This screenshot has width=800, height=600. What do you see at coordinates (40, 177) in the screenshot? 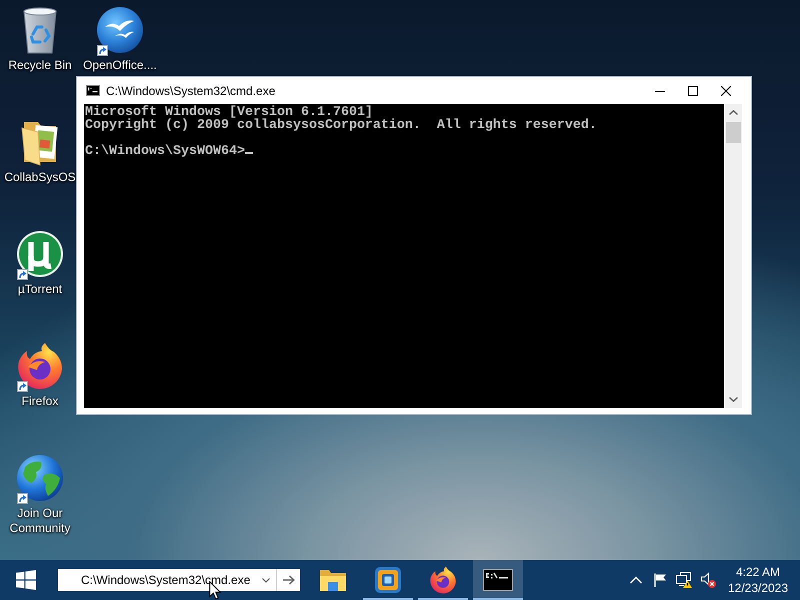
I see `desktop-icon-label: CollabSysOS` at bounding box center [40, 177].